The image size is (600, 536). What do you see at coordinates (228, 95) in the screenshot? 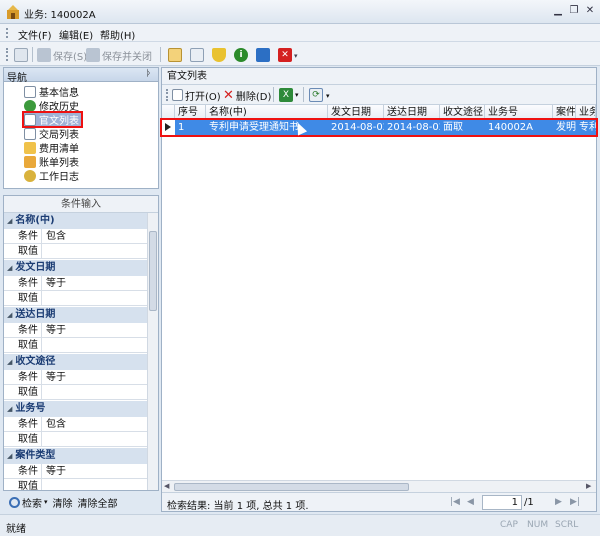
I see `delete-icon: ✕` at bounding box center [228, 95].